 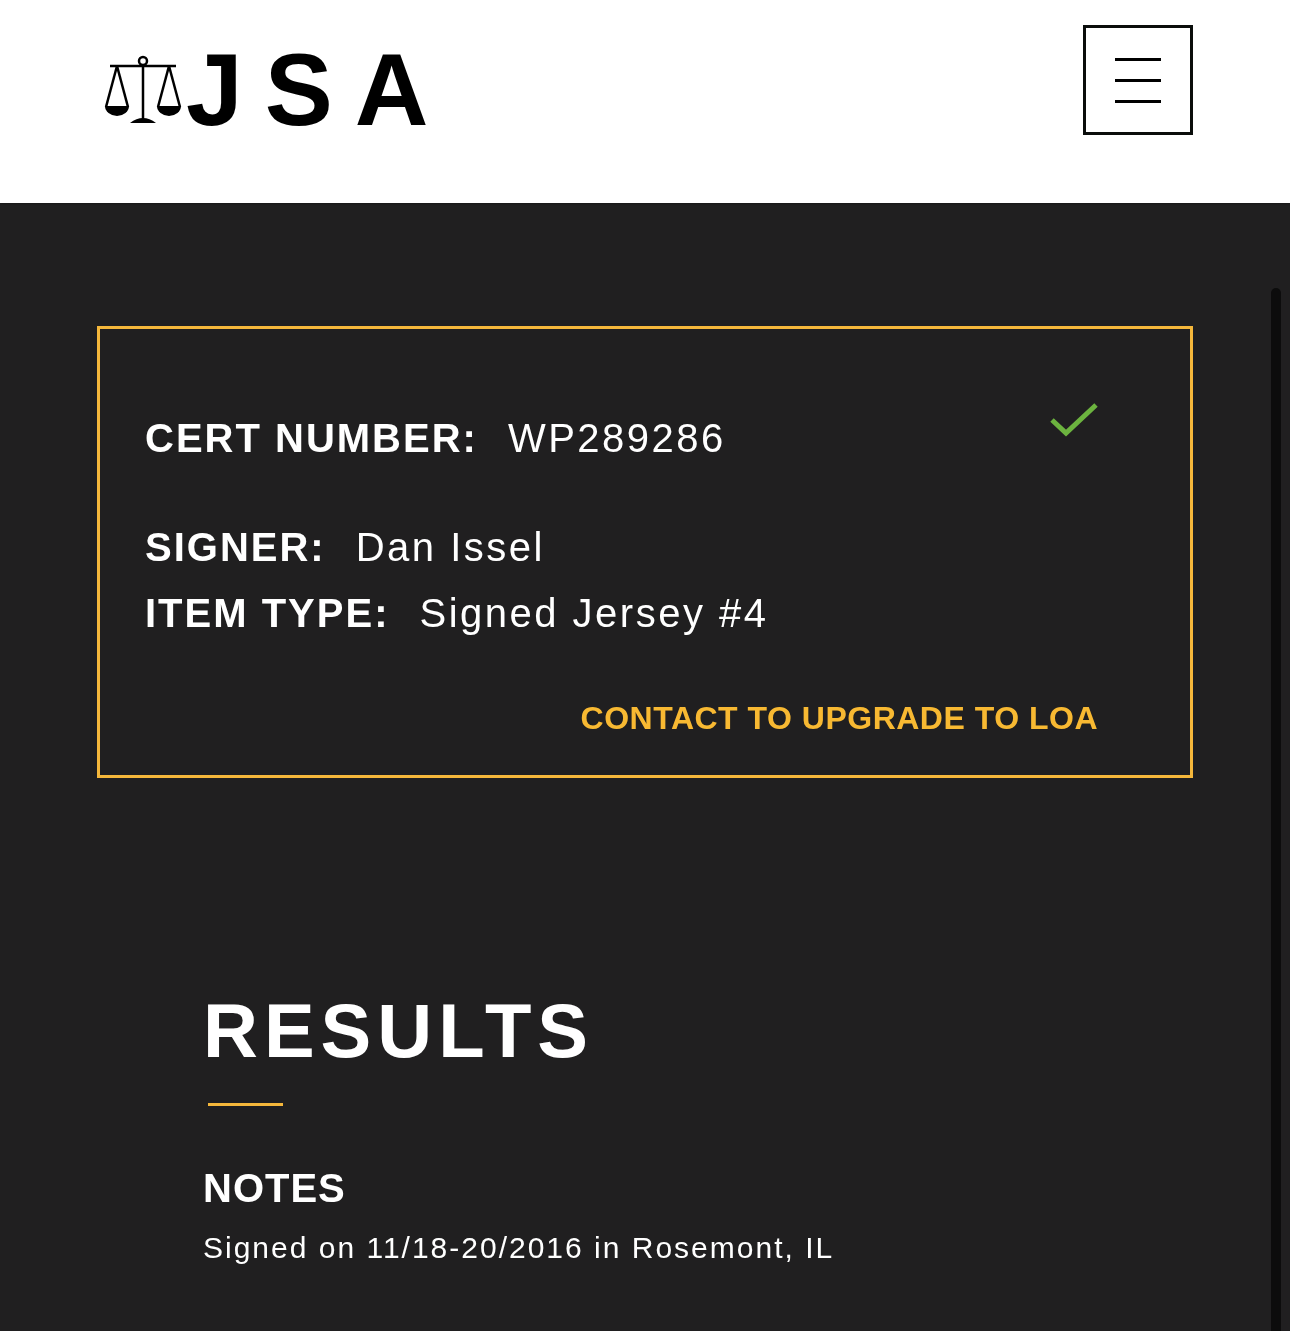 I want to click on field-label: CERT NUMBER:, so click(x=311, y=438).